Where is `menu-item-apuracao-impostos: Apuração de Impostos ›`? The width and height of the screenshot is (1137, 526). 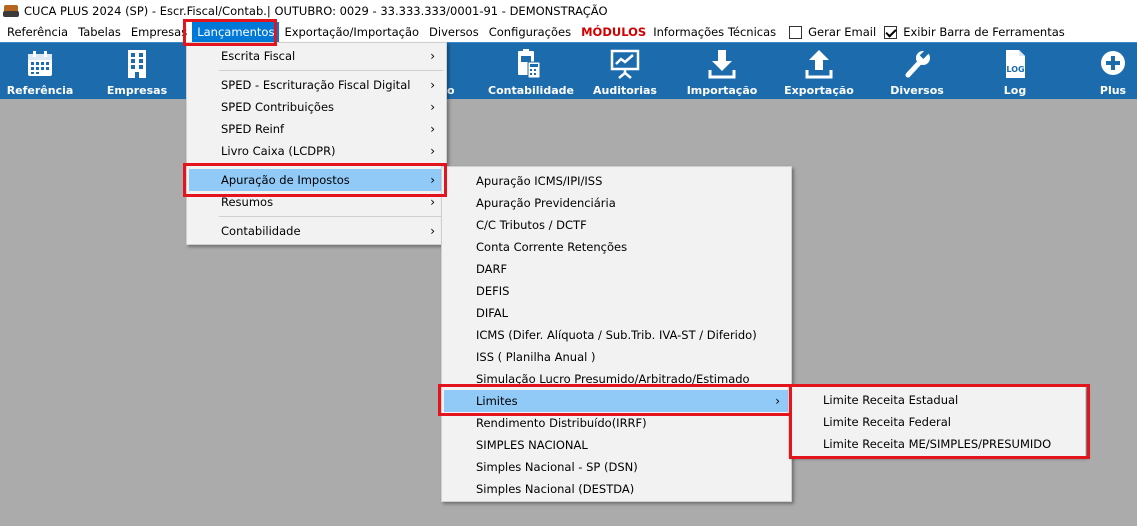 menu-item-apuracao-impostos: Apuração de Impostos › is located at coordinates (316, 180).